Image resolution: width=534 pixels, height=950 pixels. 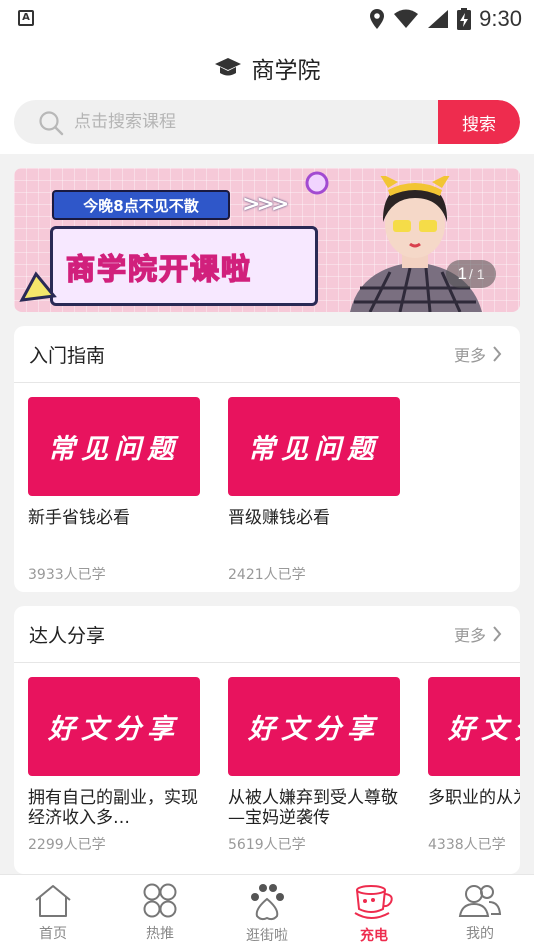 What do you see at coordinates (480, 901) in the screenshot?
I see `user-icon` at bounding box center [480, 901].